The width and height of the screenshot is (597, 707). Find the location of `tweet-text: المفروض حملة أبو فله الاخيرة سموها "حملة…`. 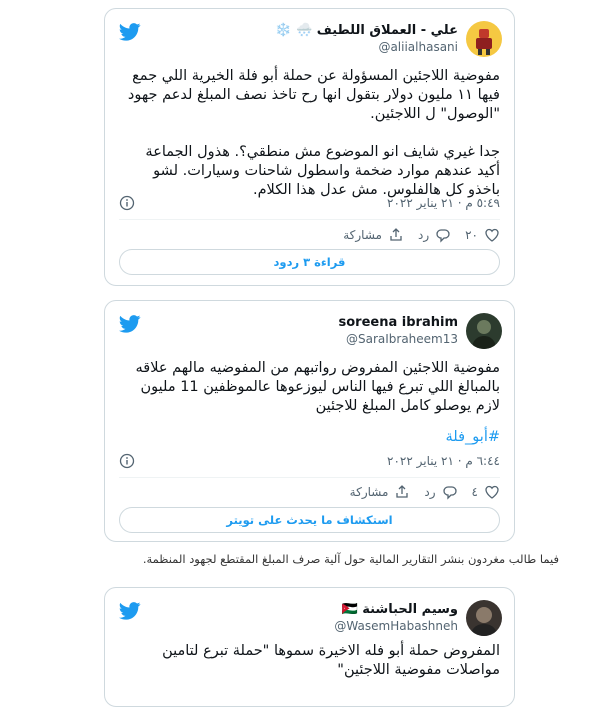

tweet-text: المفروض حملة أبو فله الاخيرة سموها "حملة… is located at coordinates (309, 661).